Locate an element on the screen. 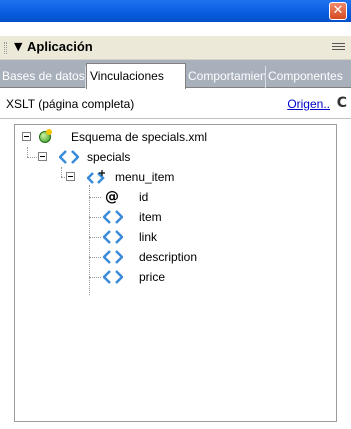 This screenshot has height=429, width=351. tree-node-description: description is located at coordinates (175, 257).